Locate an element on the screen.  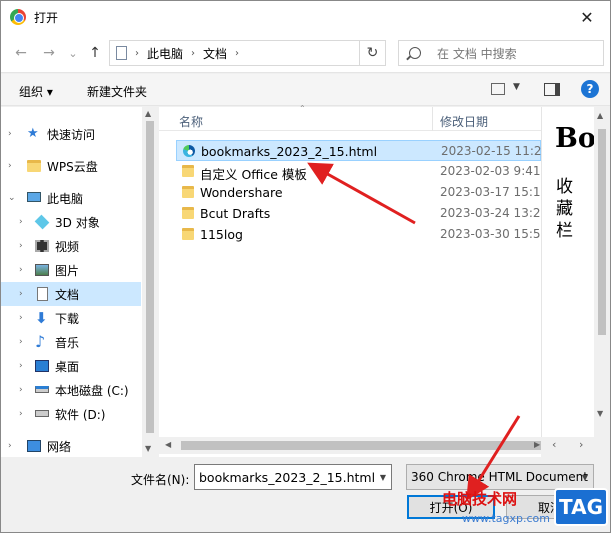
breadcrumb-this-pc: 此电脑 is located at coordinates (165, 53).